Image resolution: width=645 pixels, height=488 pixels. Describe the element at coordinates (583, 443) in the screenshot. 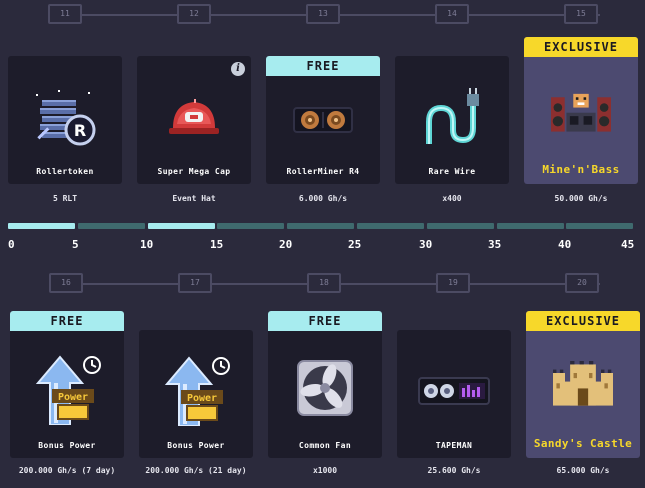

I see `reward-name: Sandy's Castle` at that location.